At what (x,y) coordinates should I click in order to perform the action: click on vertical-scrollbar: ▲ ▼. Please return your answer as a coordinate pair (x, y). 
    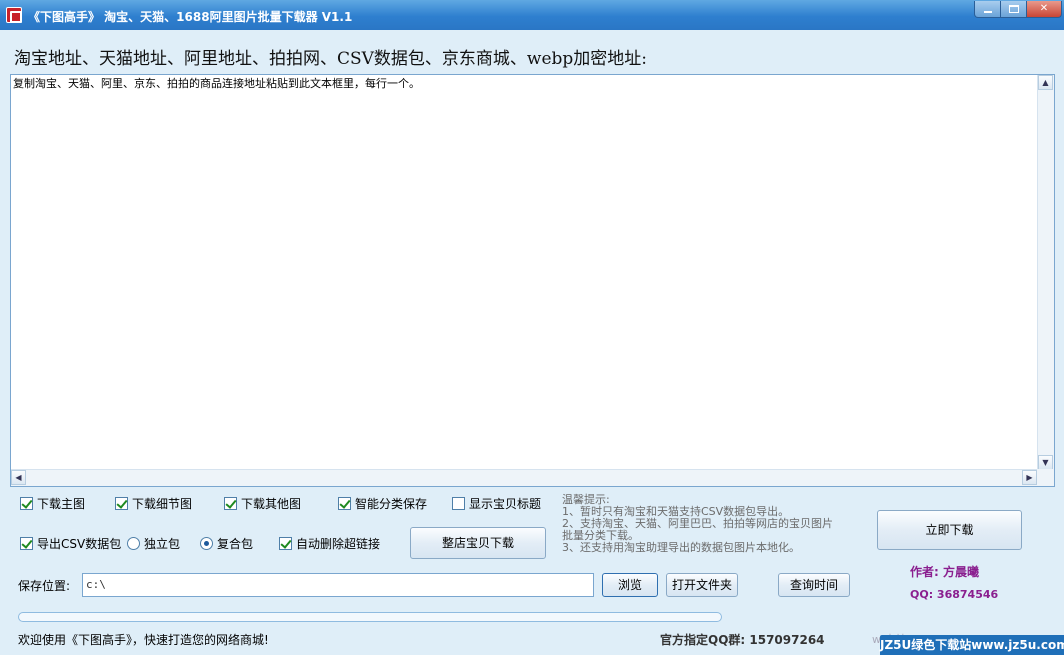
    Looking at the image, I should click on (1045, 272).